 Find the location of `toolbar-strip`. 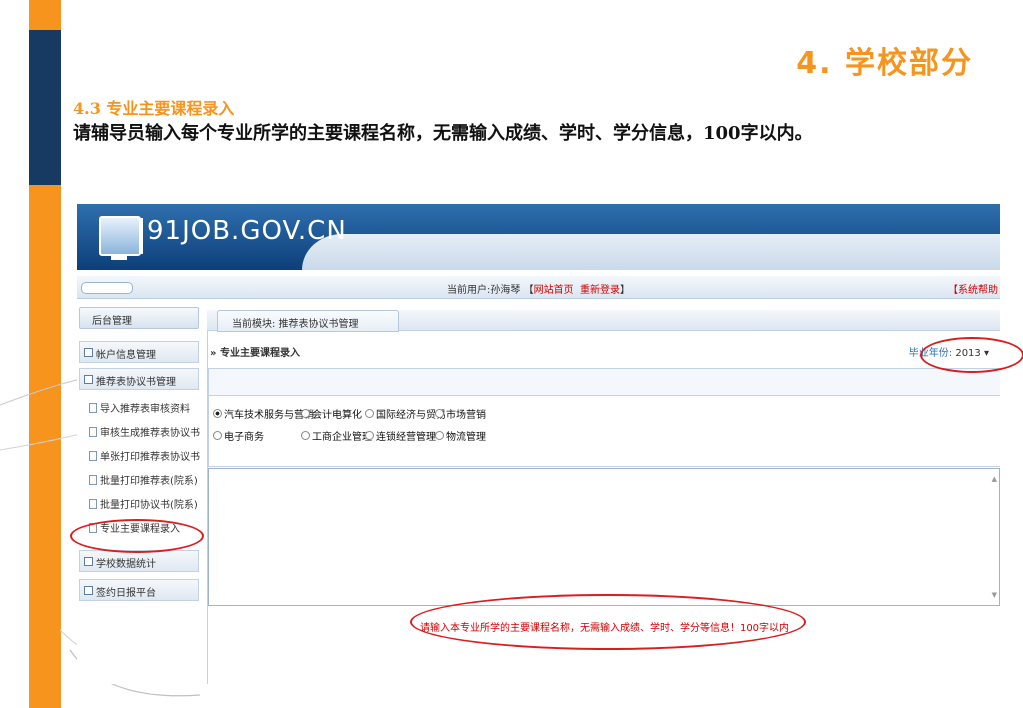

toolbar-strip is located at coordinates (604, 382).